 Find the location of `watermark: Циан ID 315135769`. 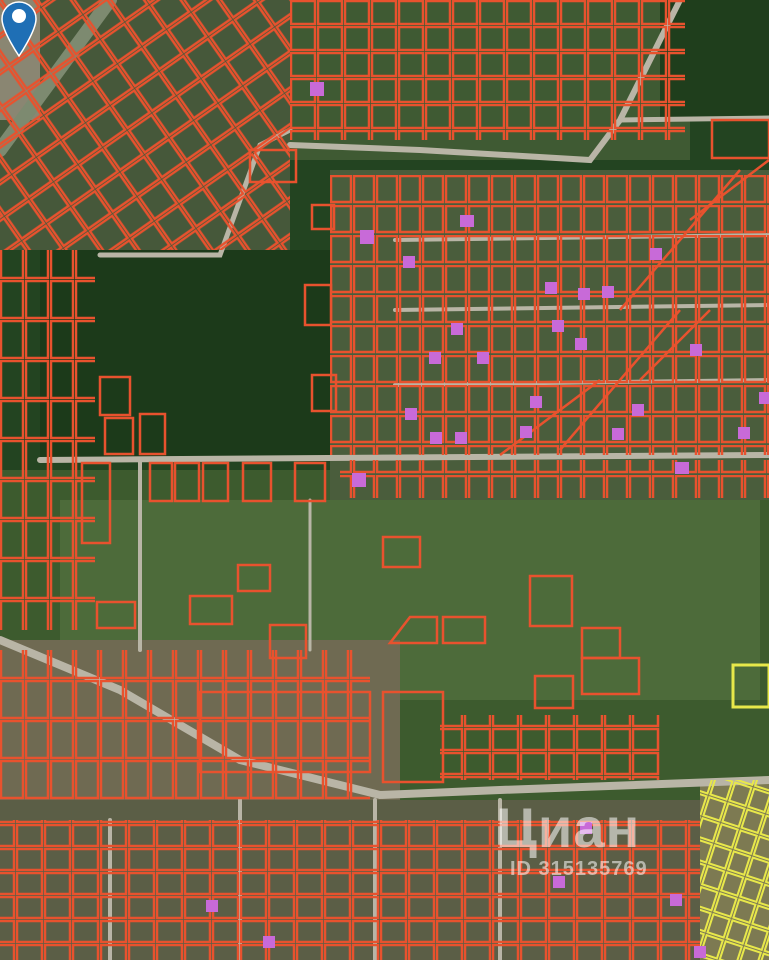

watermark: Циан ID 315135769 is located at coordinates (621, 839).